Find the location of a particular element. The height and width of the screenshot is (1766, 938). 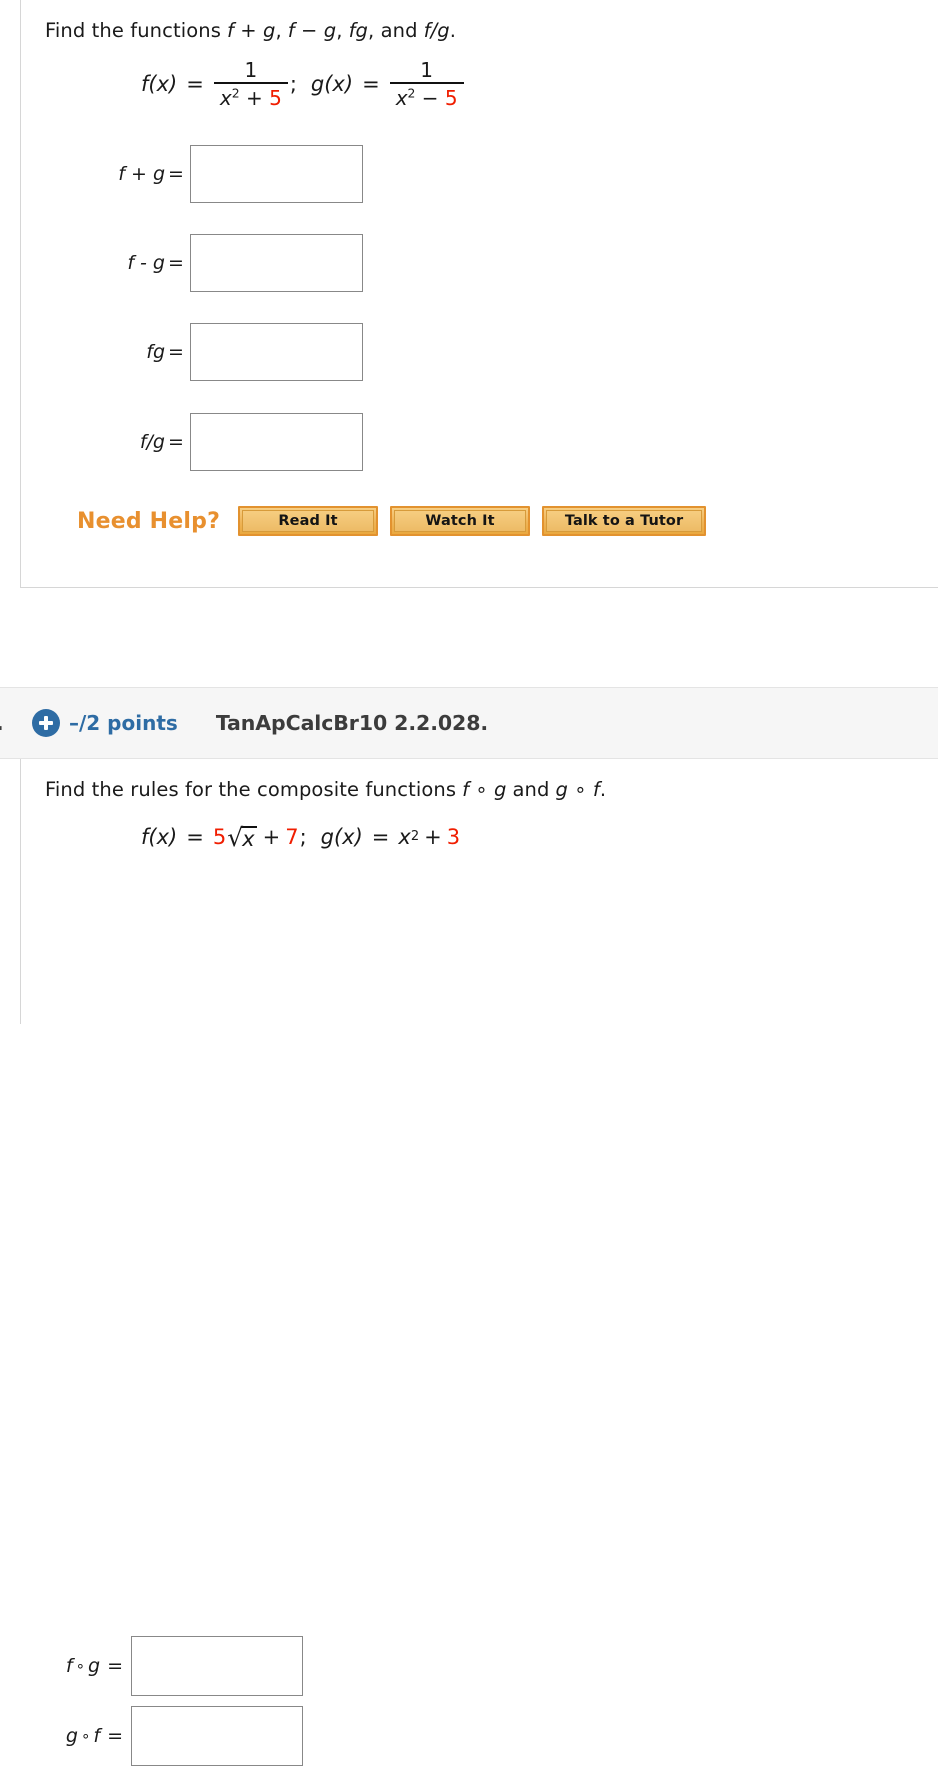

square-root-icon: √ x is located at coordinates (242, 837).